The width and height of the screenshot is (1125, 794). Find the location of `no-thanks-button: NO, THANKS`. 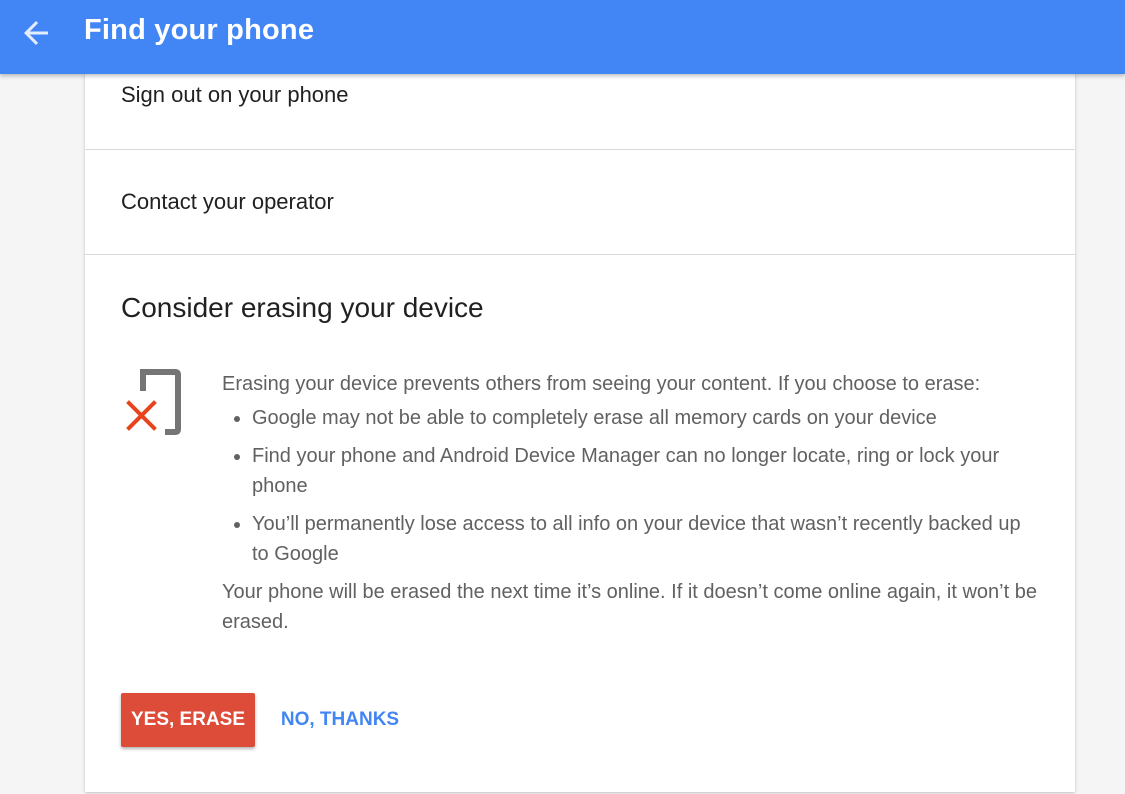

no-thanks-button: NO, THANKS is located at coordinates (340, 720).